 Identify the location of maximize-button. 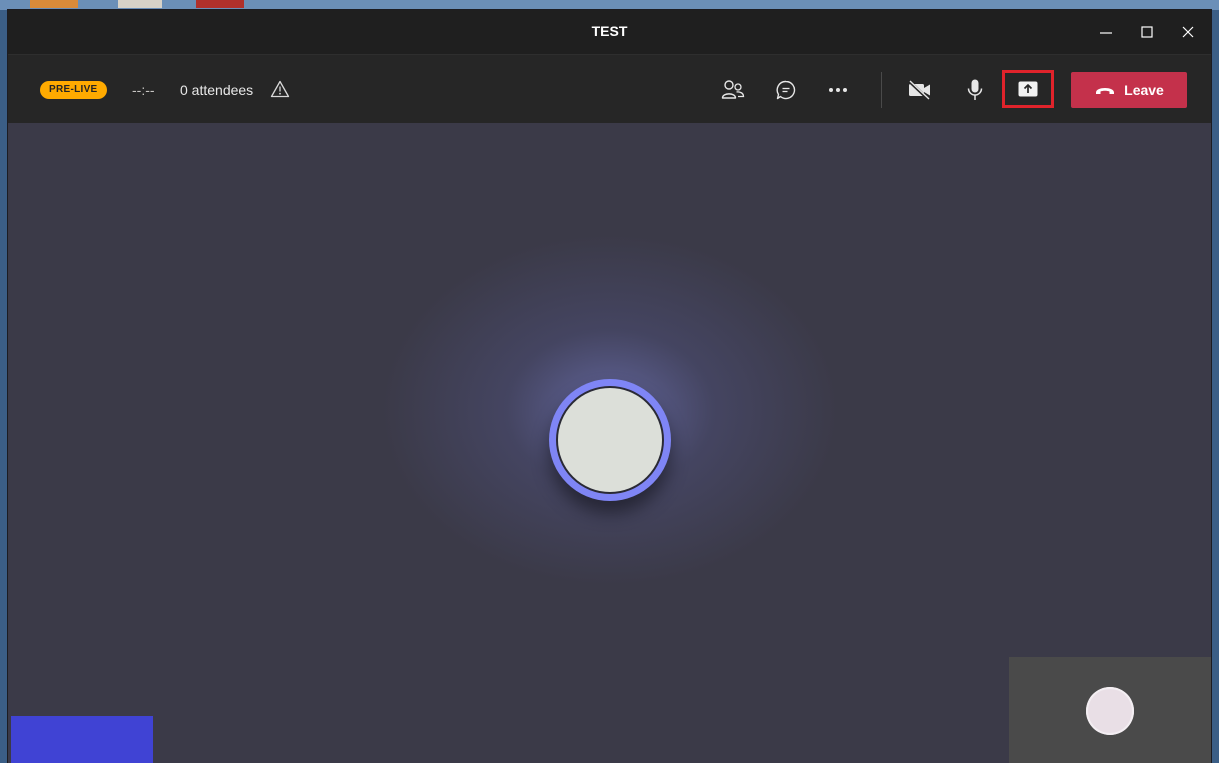
(1147, 32).